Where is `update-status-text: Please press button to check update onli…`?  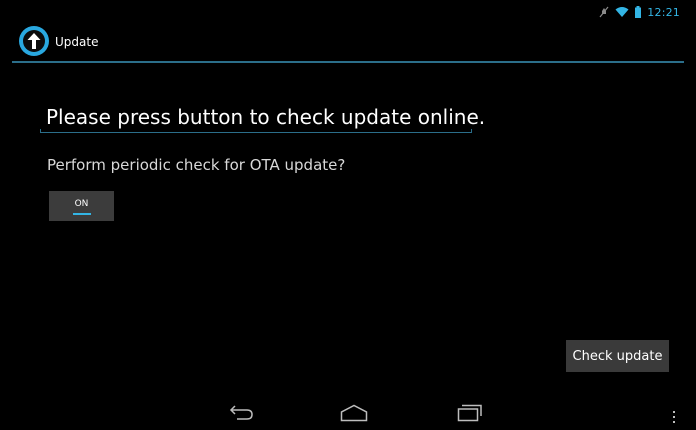 update-status-text: Please press button to check update onli… is located at coordinates (266, 117).